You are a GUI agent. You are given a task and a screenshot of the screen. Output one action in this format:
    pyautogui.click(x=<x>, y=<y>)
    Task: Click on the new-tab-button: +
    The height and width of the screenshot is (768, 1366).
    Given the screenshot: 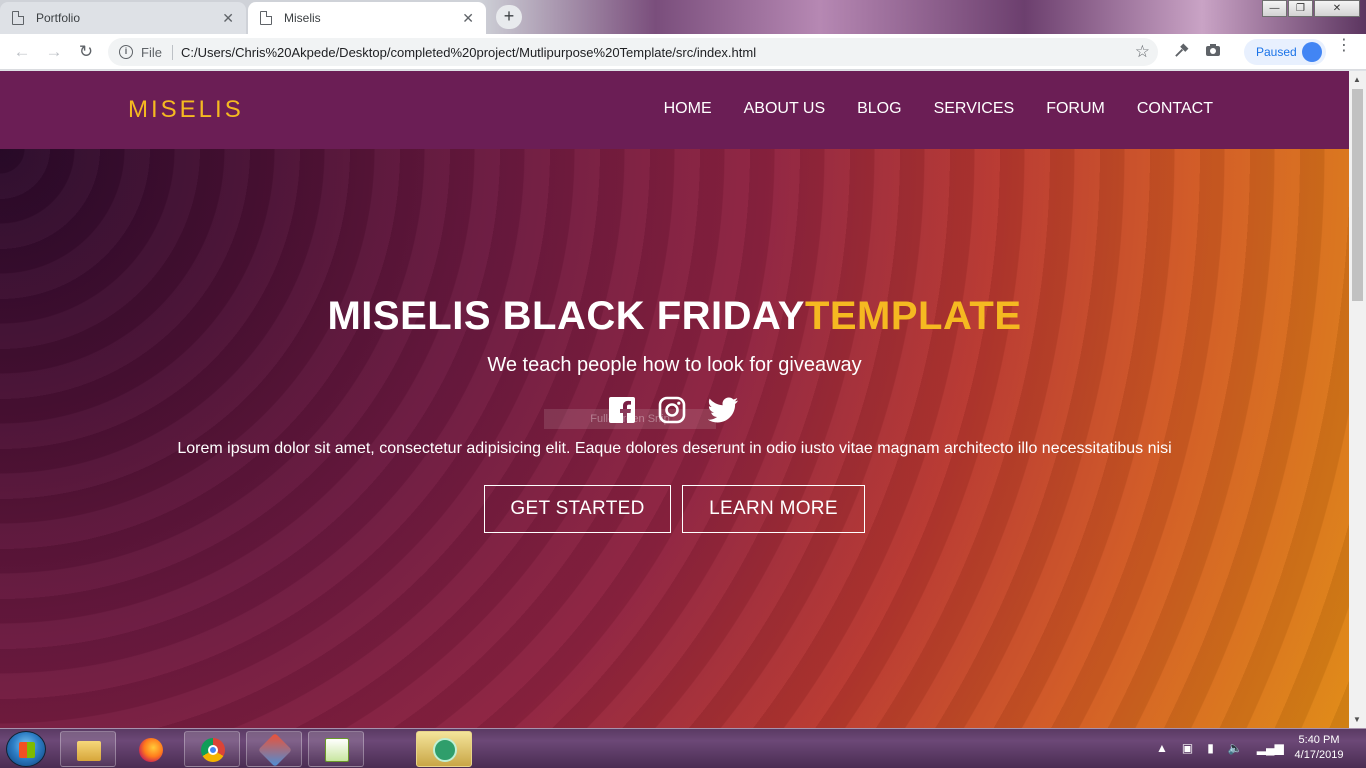 What is the action you would take?
    pyautogui.click(x=509, y=17)
    